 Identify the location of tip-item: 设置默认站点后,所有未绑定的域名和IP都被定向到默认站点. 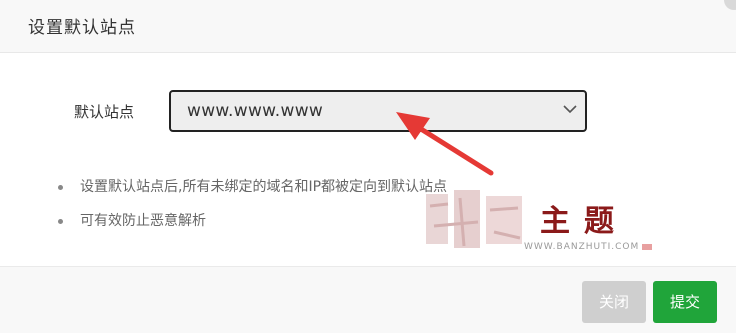
(252, 193).